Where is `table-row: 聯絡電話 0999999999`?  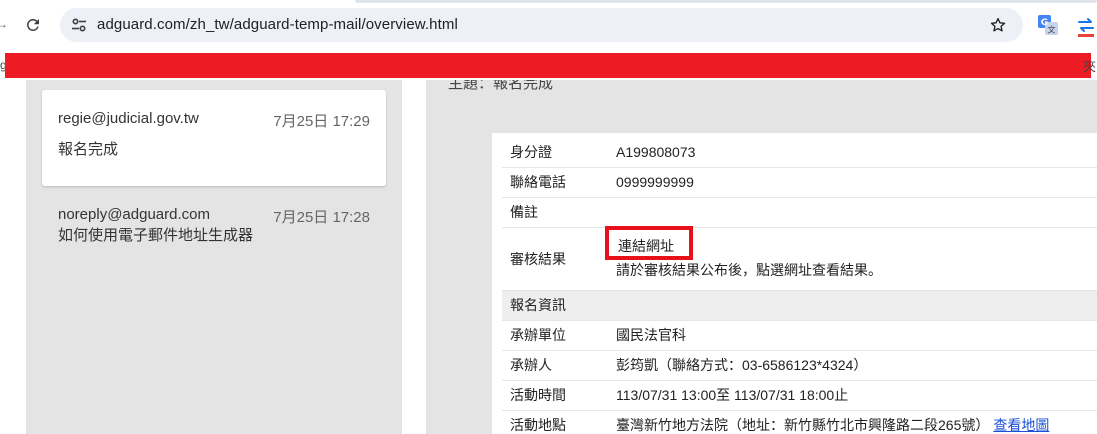
table-row: 聯絡電話 0999999999 is located at coordinates (799, 182).